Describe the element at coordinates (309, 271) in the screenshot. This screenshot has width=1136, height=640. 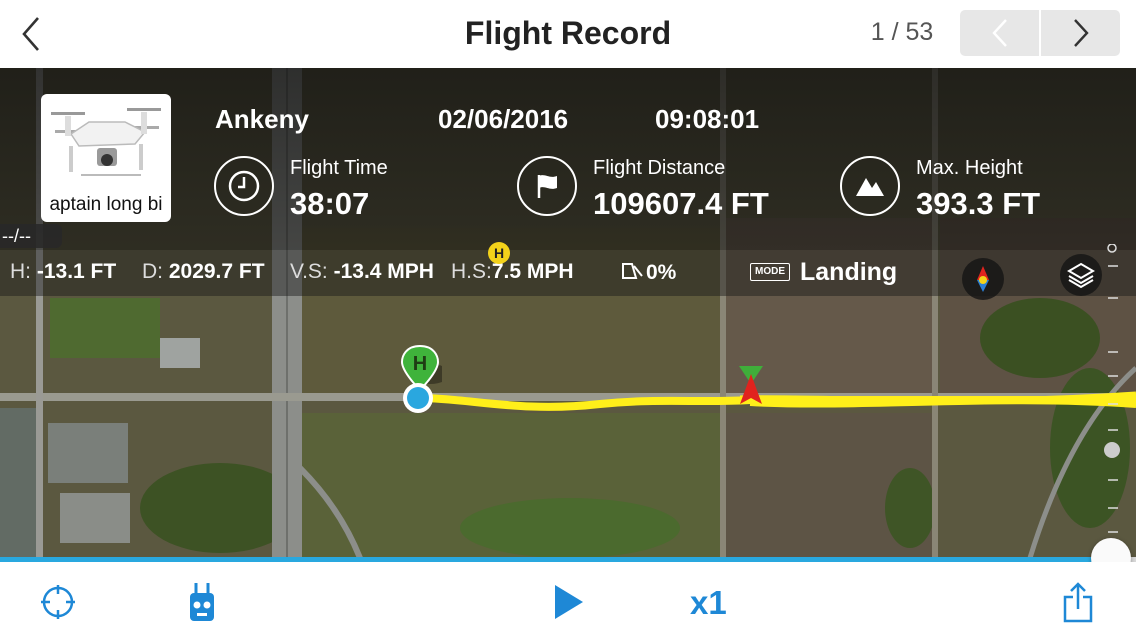
I see `vertical-speed-label: V.S:` at that location.